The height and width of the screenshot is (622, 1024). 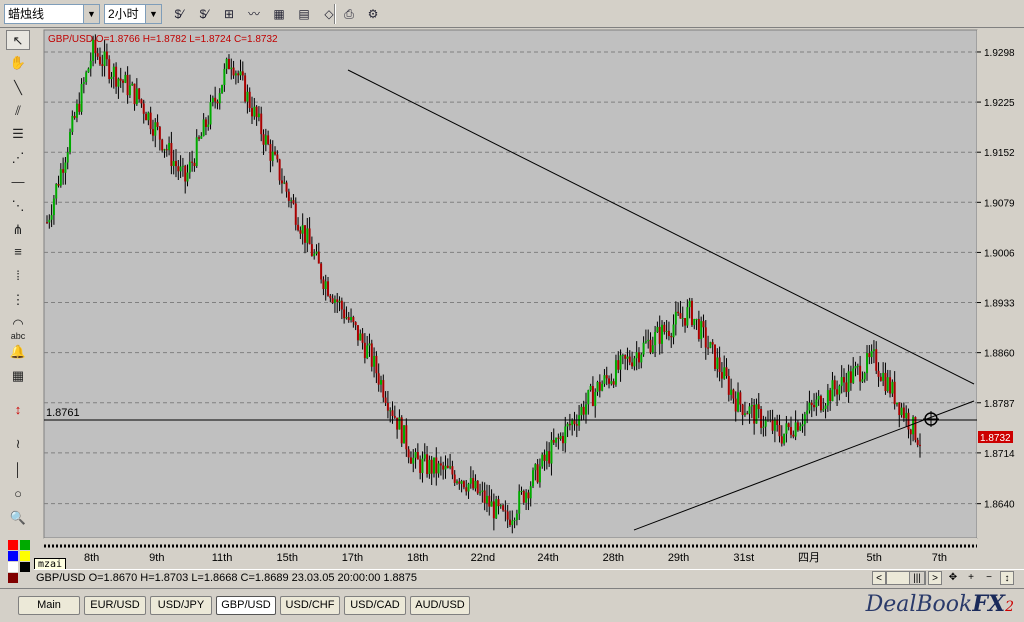 I want to click on x-tick-label: 24th, so click(x=547, y=558).